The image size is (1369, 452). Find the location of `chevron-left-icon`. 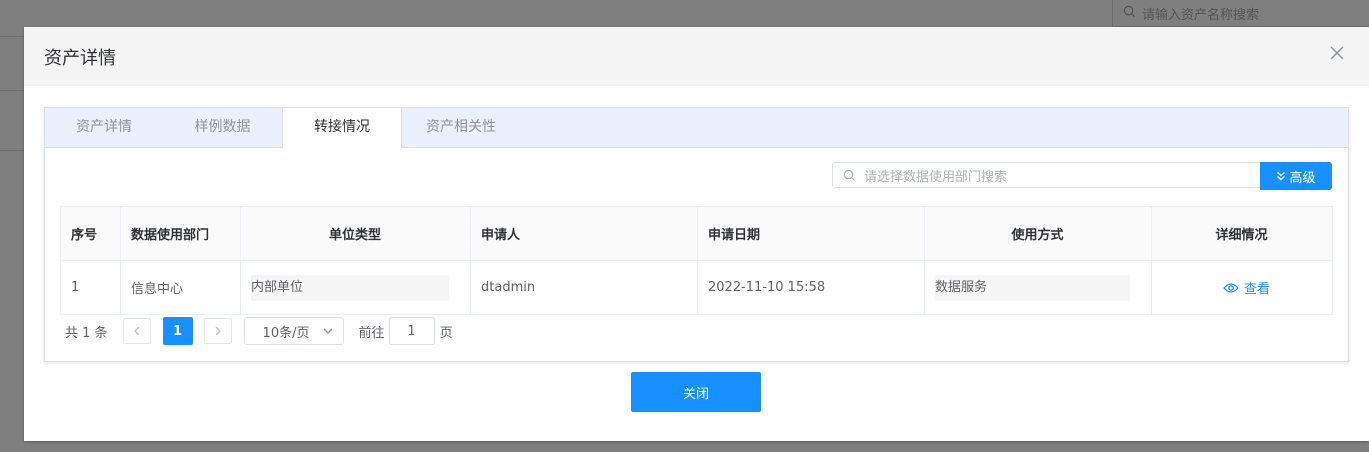

chevron-left-icon is located at coordinates (136, 331).